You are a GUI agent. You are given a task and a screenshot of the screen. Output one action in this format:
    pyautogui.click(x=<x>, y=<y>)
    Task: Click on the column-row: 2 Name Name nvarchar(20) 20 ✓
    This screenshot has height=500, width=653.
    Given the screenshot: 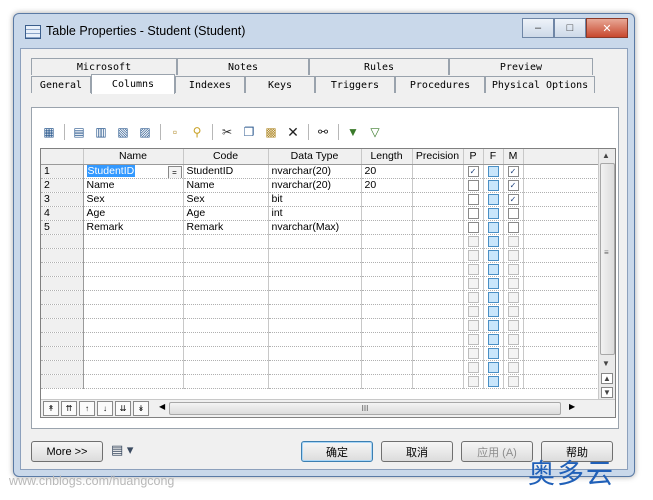 What is the action you would take?
    pyautogui.click(x=321, y=185)
    